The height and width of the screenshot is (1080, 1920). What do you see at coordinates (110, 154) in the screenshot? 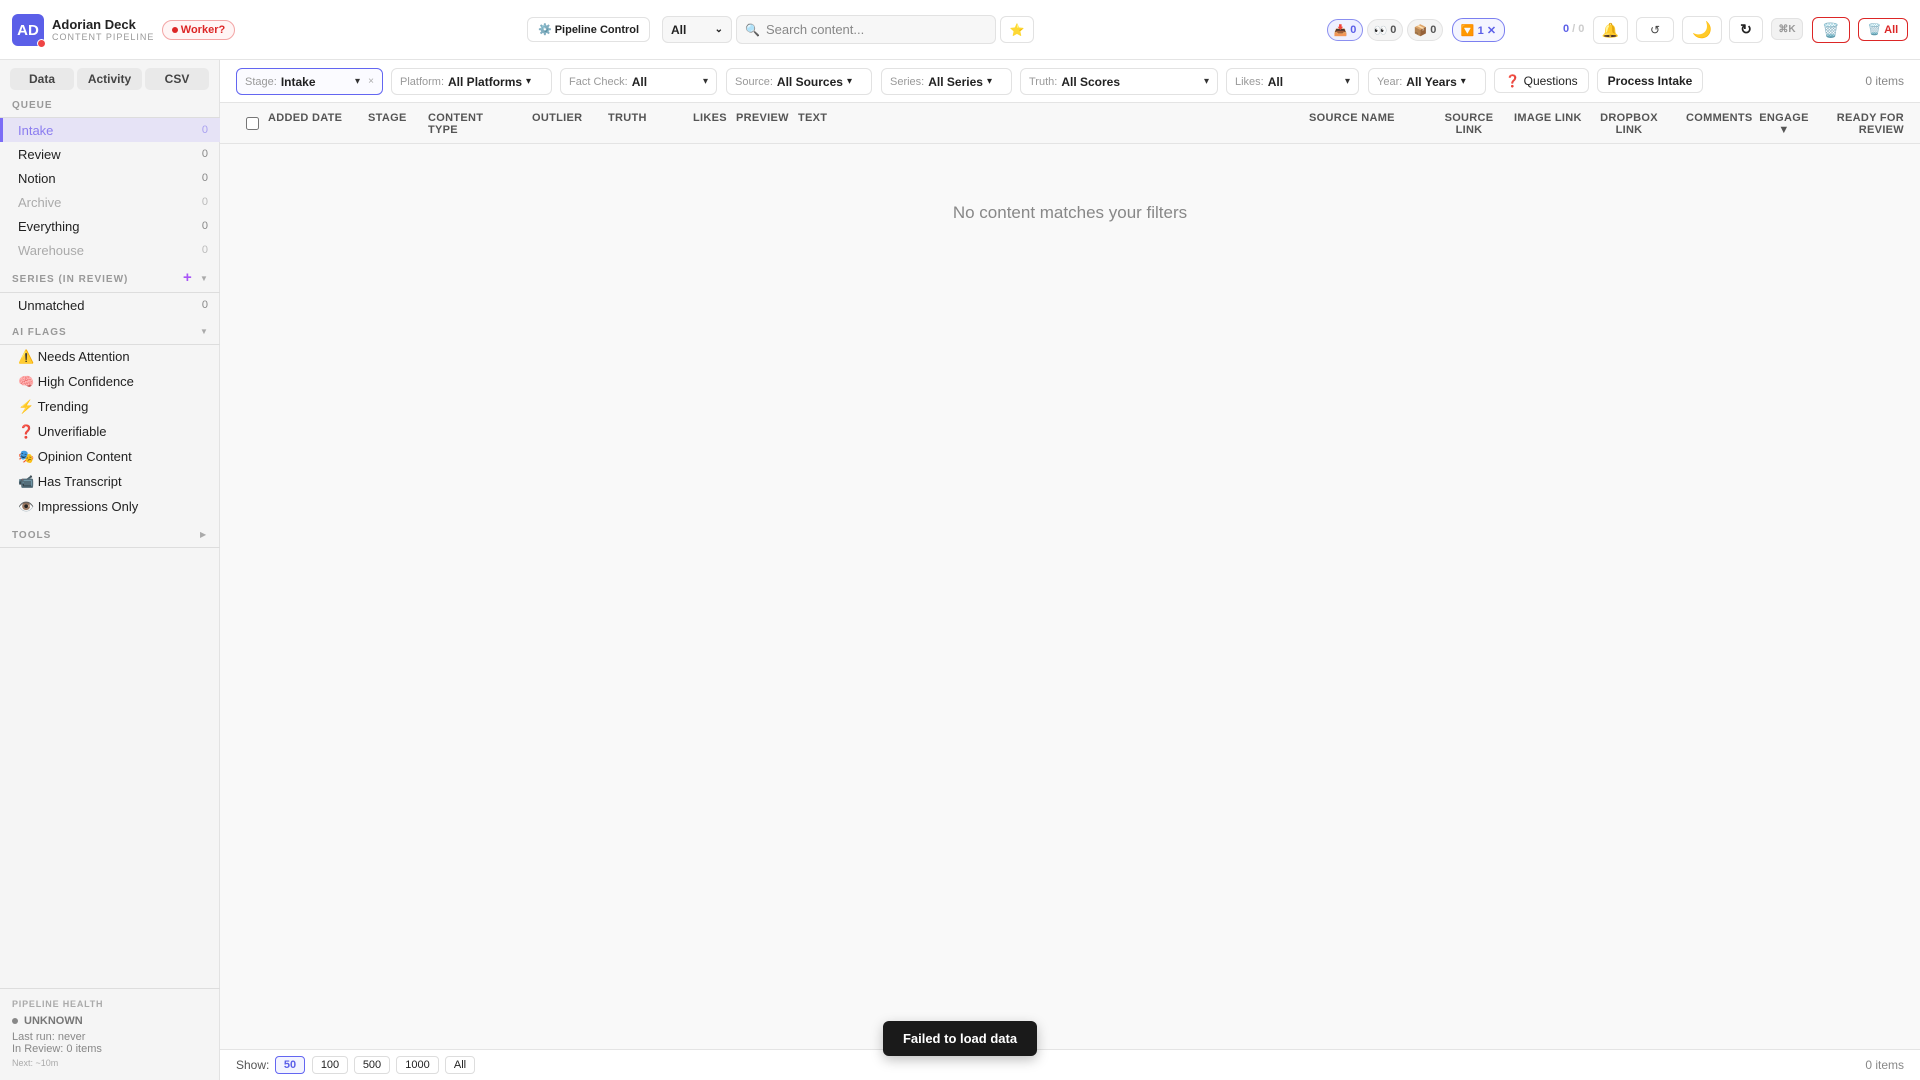
I see `sidebar-item-review: Review 0` at bounding box center [110, 154].